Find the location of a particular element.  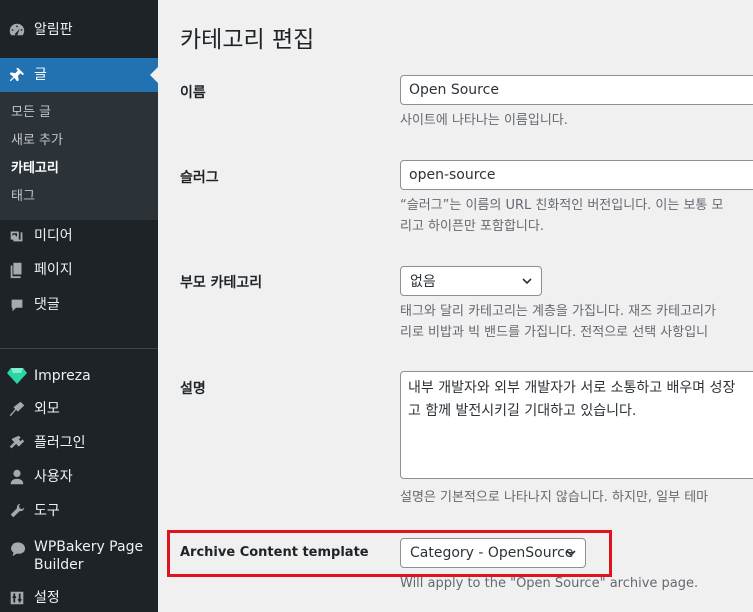

menu-impreza: Impreza is located at coordinates (79, 376).